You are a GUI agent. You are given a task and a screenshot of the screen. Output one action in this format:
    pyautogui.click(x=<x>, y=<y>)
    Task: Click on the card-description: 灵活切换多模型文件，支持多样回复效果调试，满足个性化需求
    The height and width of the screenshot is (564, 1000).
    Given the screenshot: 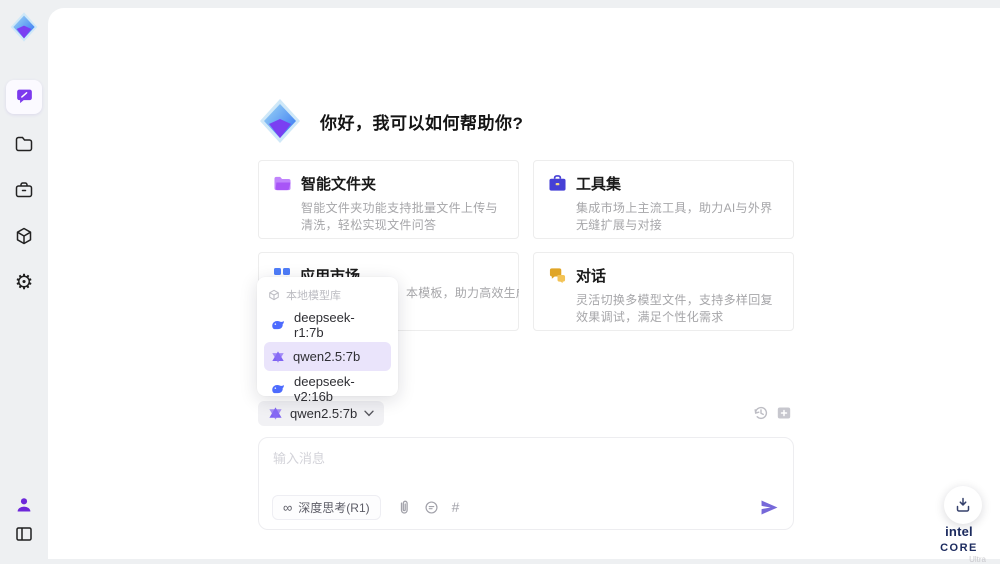 What is the action you would take?
    pyautogui.click(x=674, y=308)
    